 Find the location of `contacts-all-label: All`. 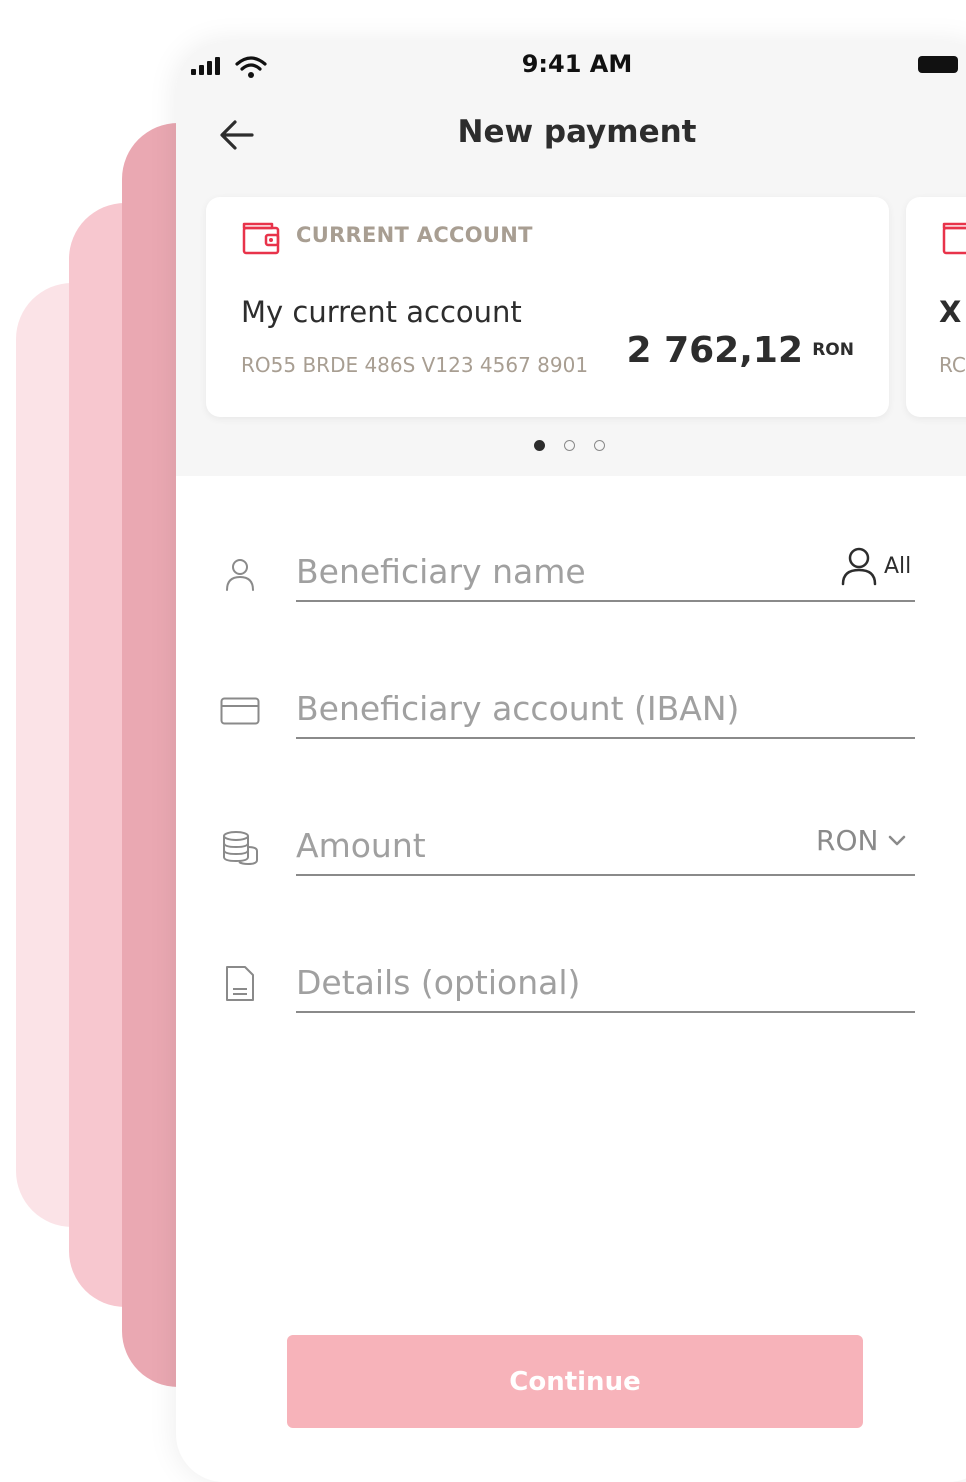

contacts-all-label: All is located at coordinates (898, 566).